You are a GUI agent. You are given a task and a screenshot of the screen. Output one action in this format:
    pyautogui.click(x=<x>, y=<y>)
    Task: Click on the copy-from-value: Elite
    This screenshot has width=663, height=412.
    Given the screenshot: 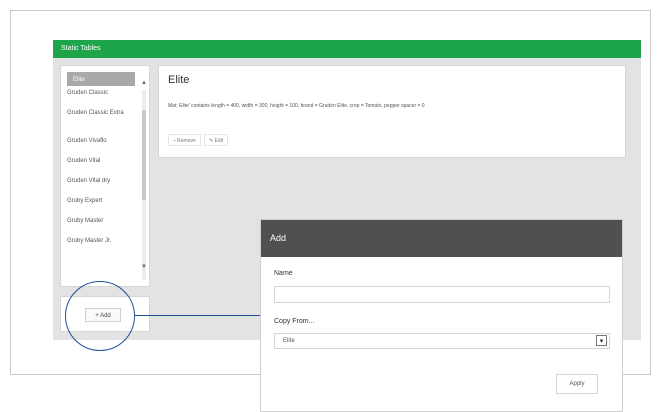 What is the action you would take?
    pyautogui.click(x=289, y=341)
    